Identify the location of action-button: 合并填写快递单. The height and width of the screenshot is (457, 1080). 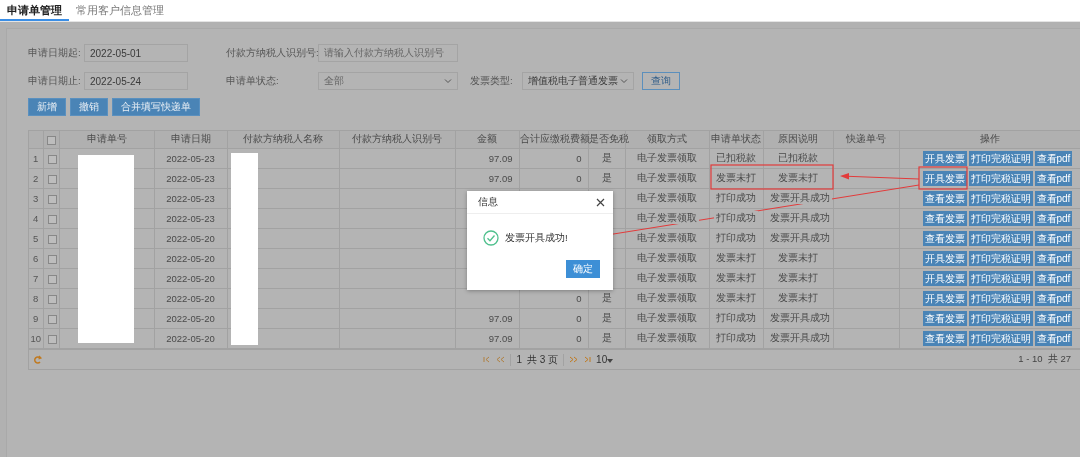
(156, 107).